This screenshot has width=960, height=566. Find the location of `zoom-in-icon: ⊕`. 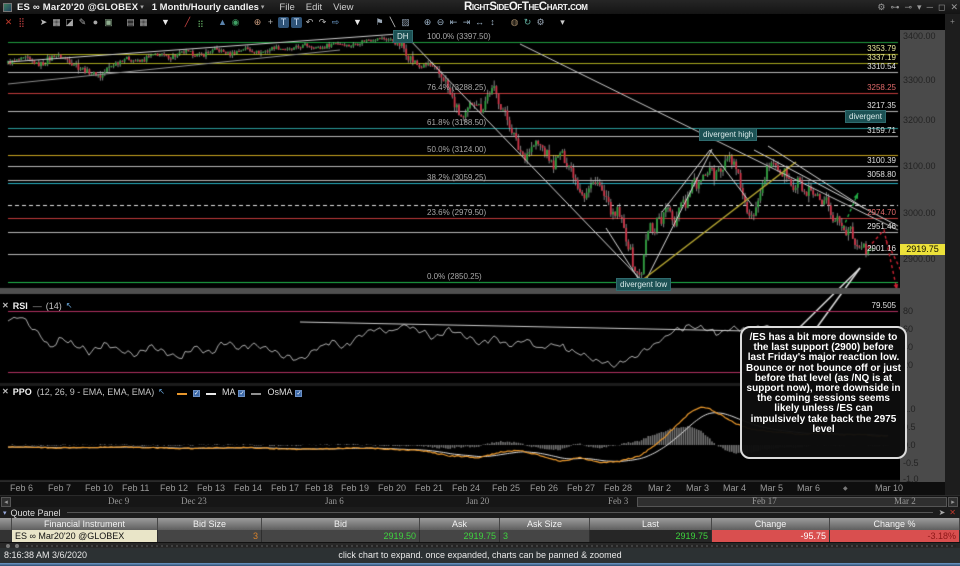

zoom-in-icon: ⊕ is located at coordinates (427, 22).